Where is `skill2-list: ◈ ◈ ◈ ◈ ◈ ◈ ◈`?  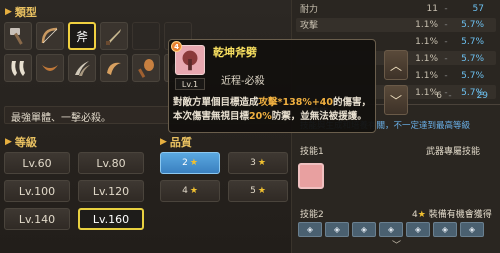 skill2-list: ◈ ◈ ◈ ◈ ◈ ◈ ◈ is located at coordinates (391, 229).